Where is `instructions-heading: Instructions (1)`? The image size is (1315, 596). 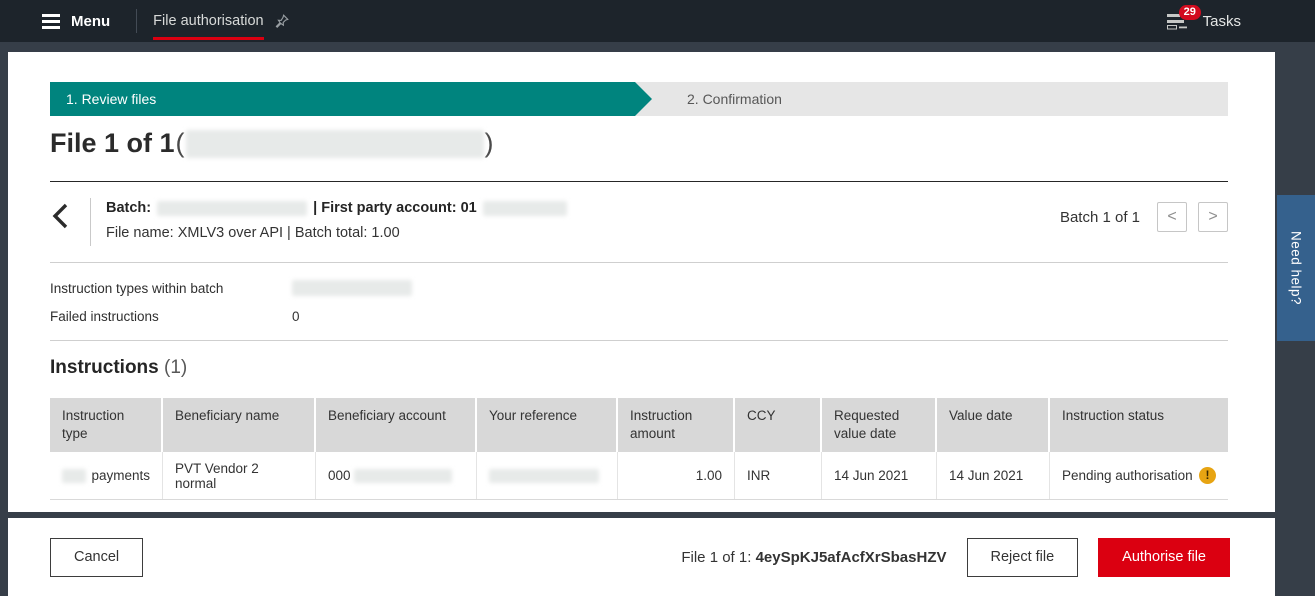 instructions-heading: Instructions (1) is located at coordinates (118, 368).